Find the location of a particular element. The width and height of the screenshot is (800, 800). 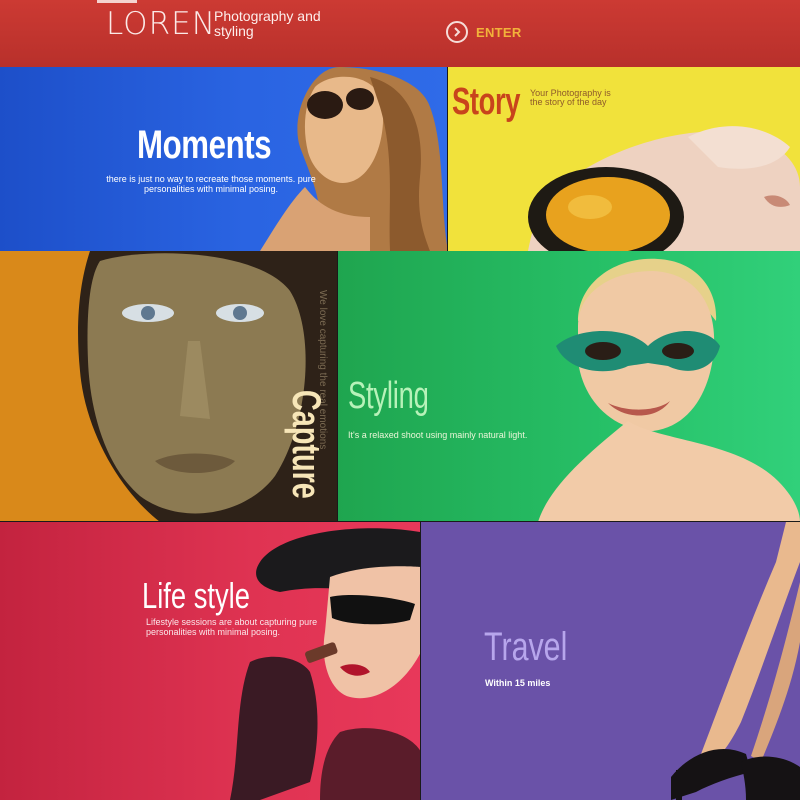

enter-label: ENTER is located at coordinates (499, 32).